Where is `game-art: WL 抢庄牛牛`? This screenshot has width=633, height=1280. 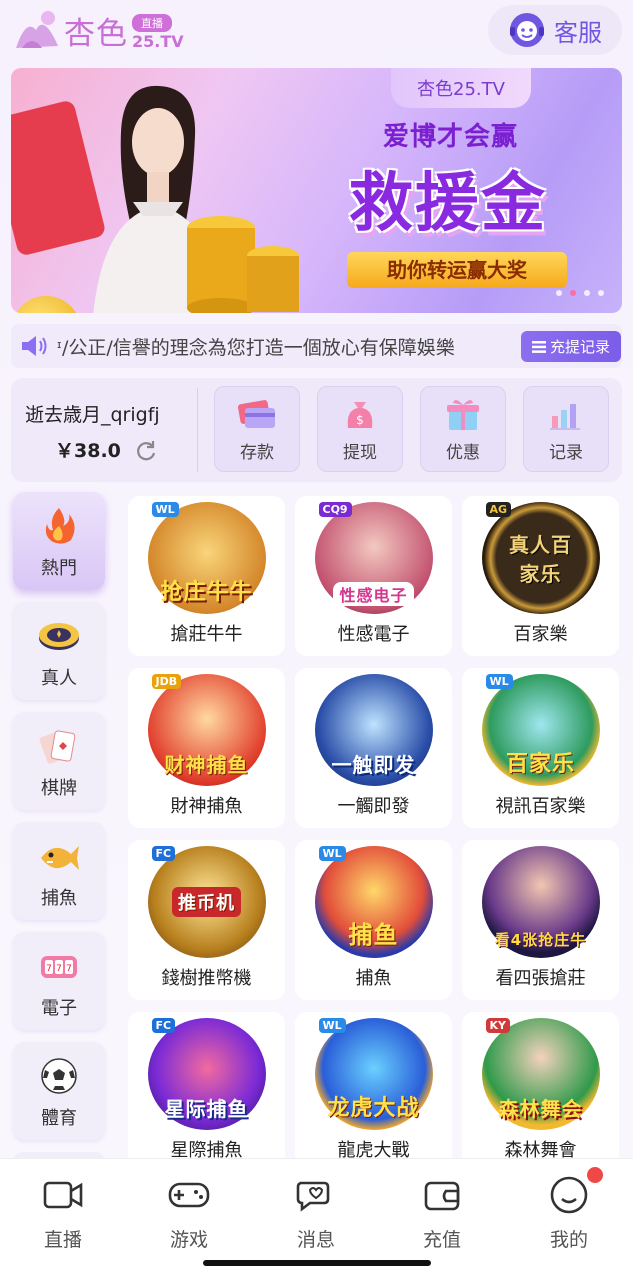
game-art: WL 抢庄牛牛 is located at coordinates (206, 558).